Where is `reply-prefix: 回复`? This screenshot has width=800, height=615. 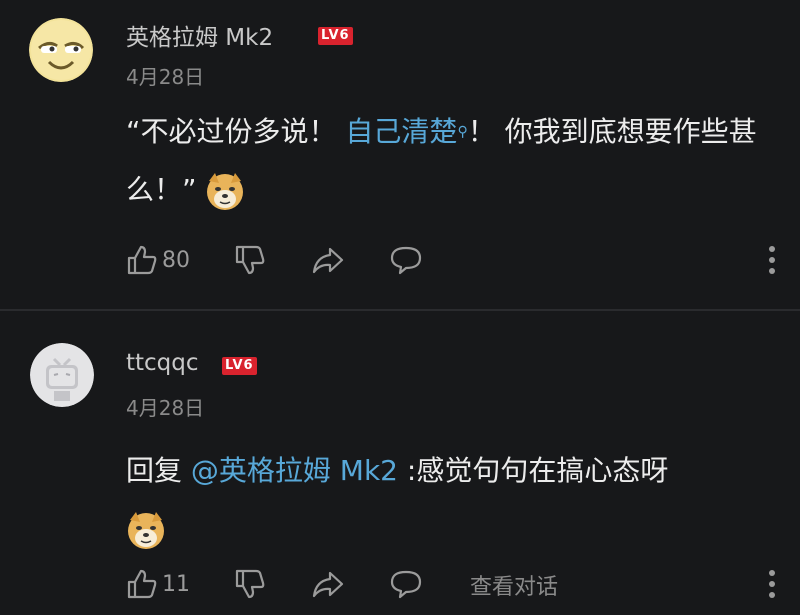
reply-prefix: 回复 is located at coordinates (158, 470).